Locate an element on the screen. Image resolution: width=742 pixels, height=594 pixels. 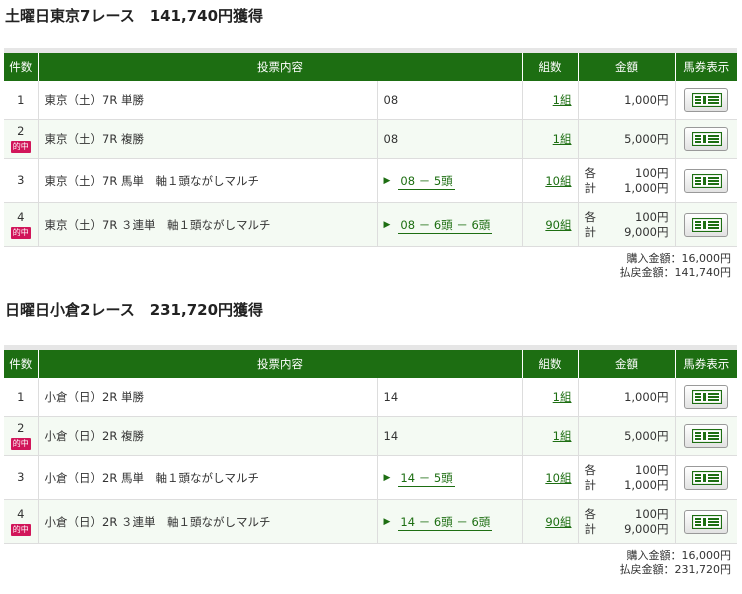
payout-total: 払戻金額：141,740円 is located at coordinates (675, 272).